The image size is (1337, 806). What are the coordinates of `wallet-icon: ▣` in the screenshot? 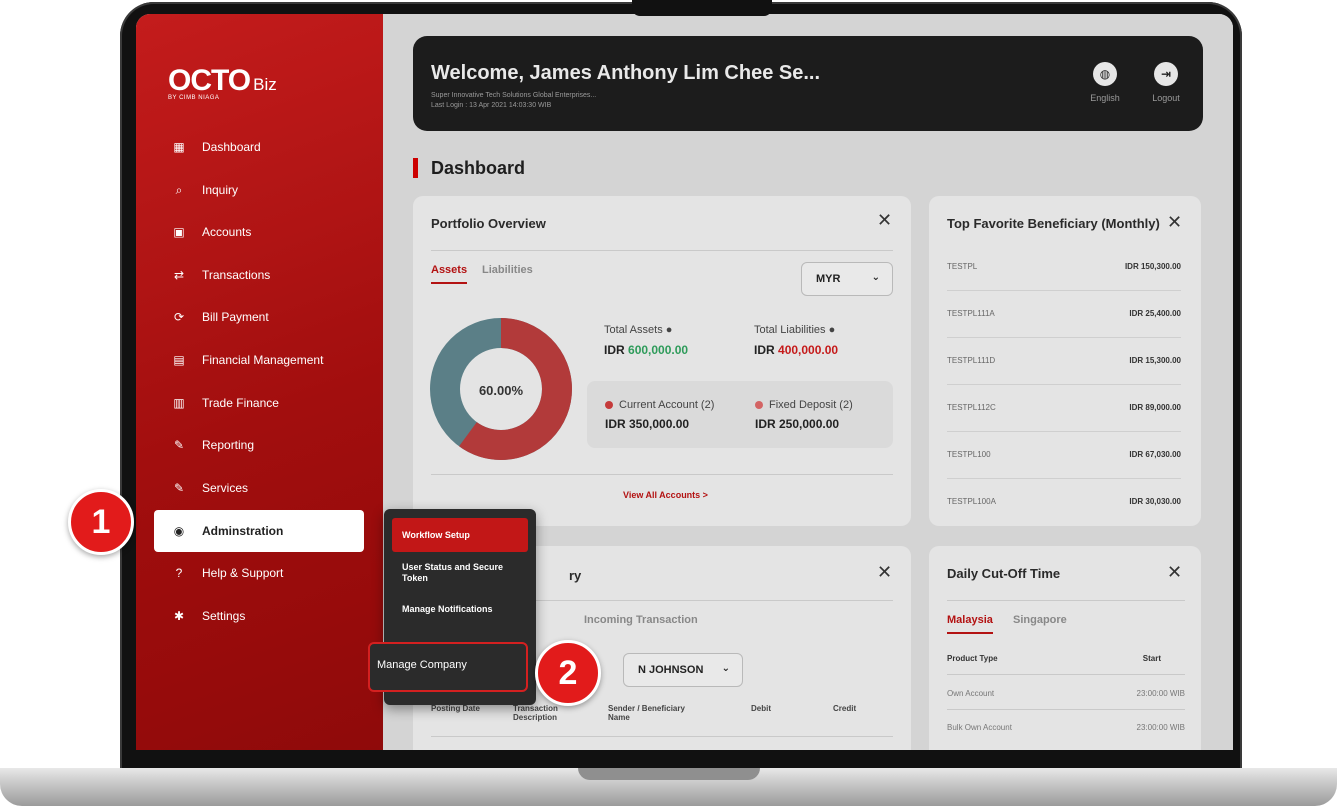 It's located at (179, 232).